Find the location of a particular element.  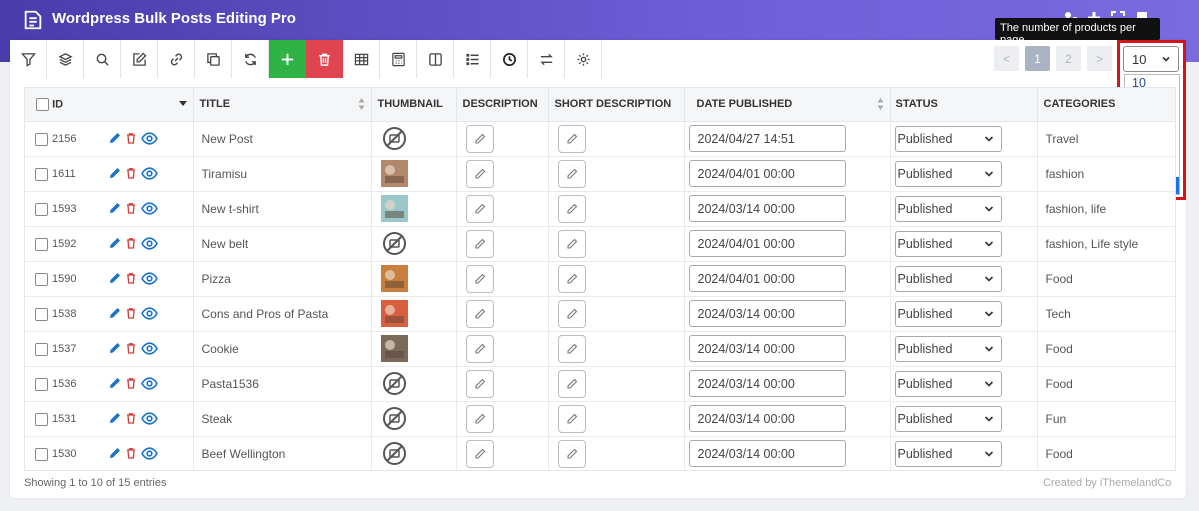

filter-button is located at coordinates (28, 59).